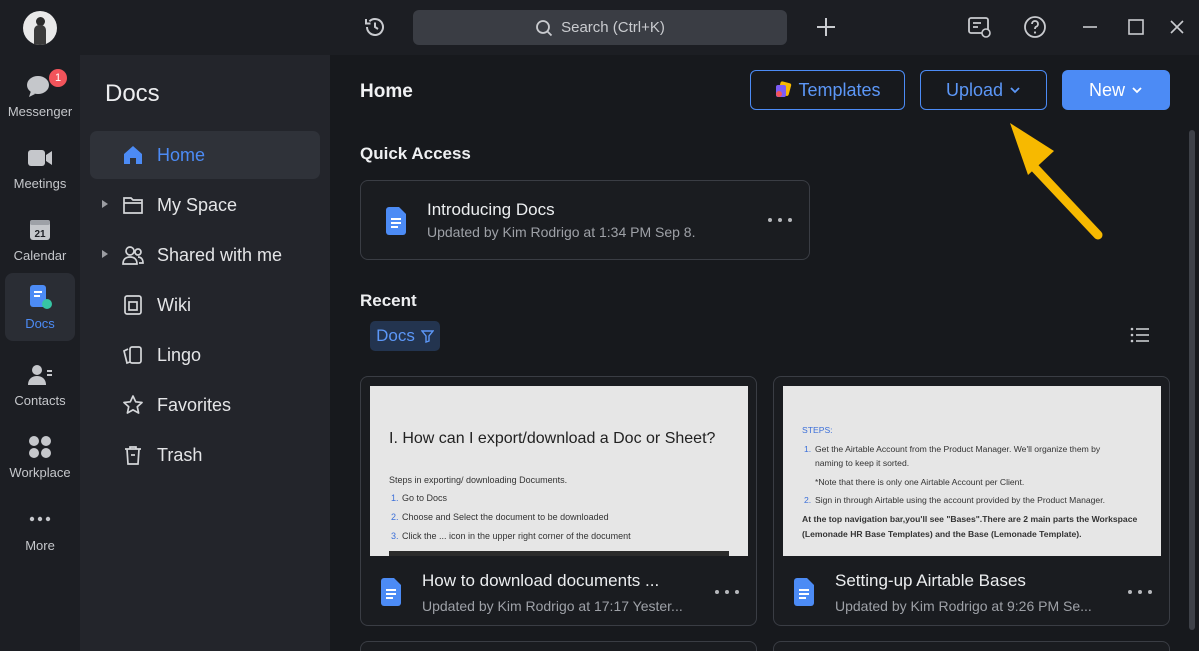 The image size is (1199, 651). Describe the element at coordinates (174, 305) in the screenshot. I see `sidebar-item-label: Wiki` at that location.